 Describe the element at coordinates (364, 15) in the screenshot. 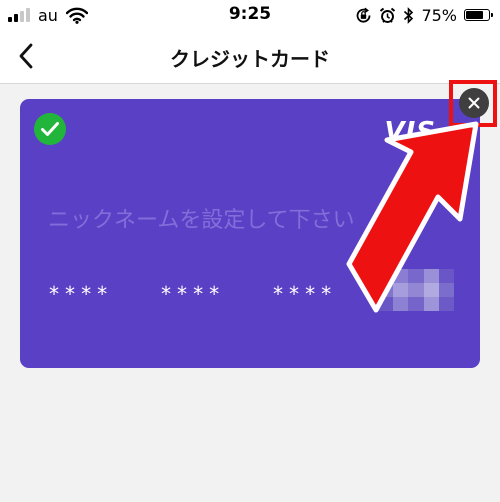

I see `orientation-lock-icon` at that location.